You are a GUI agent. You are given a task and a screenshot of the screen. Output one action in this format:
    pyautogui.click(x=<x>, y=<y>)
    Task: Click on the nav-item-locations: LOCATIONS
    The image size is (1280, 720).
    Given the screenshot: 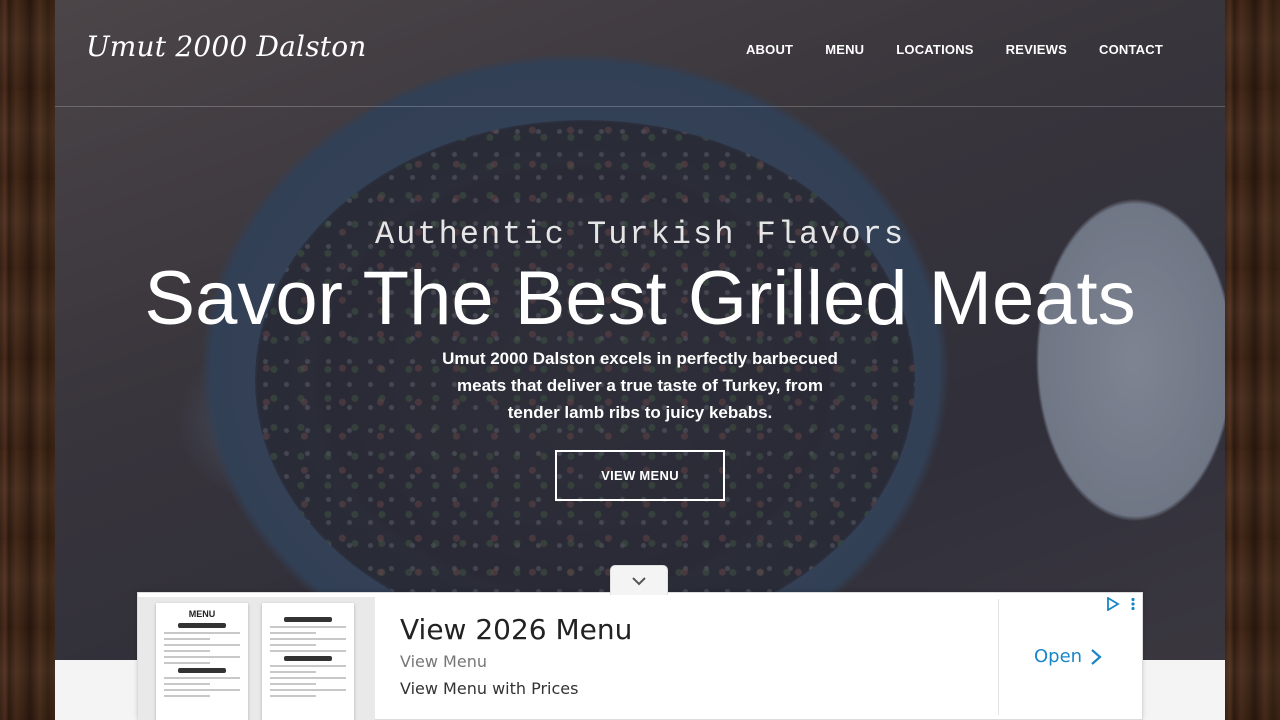 What is the action you would take?
    pyautogui.click(x=934, y=49)
    